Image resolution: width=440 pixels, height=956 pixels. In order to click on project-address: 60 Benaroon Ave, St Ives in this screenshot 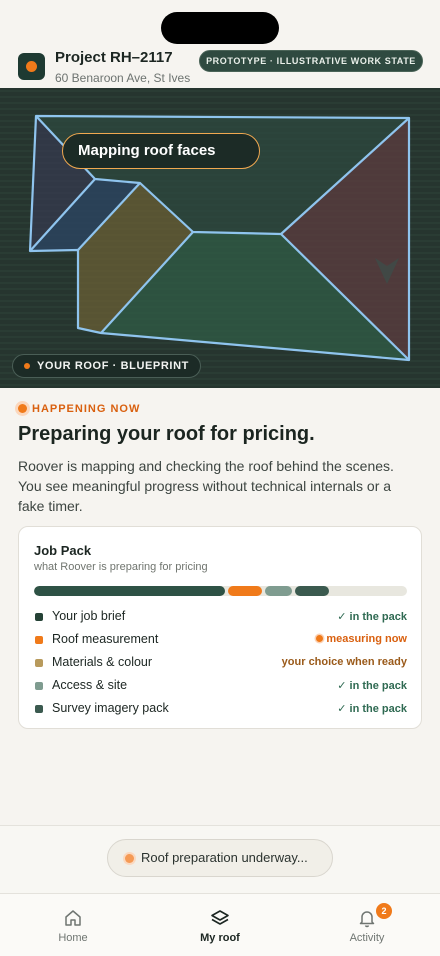, I will do `click(123, 78)`.